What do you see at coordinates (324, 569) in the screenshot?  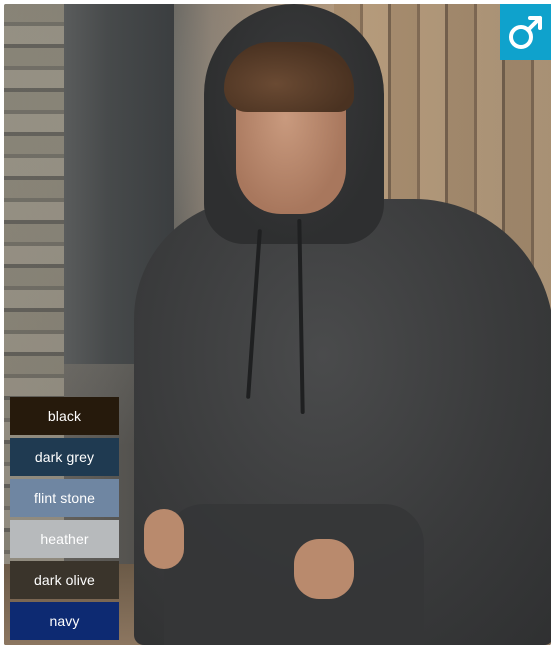 I see `model-hand-right` at bounding box center [324, 569].